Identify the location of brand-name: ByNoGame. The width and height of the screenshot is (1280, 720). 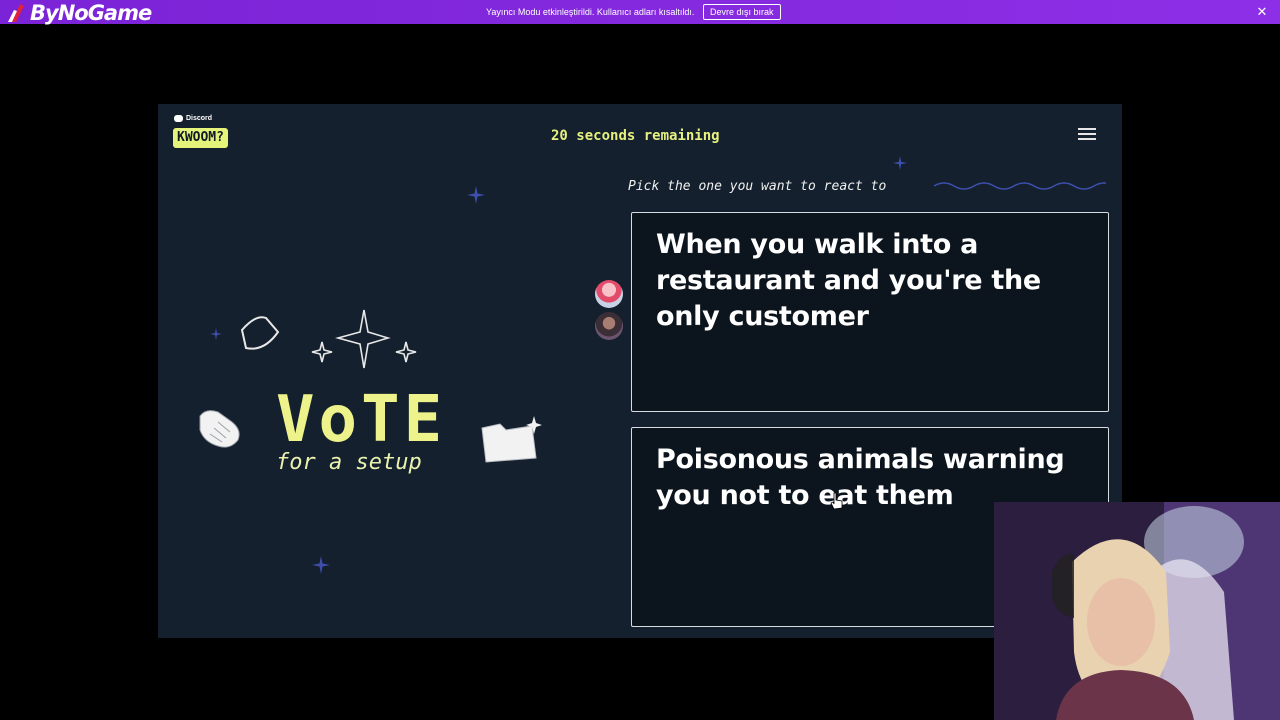
(91, 13).